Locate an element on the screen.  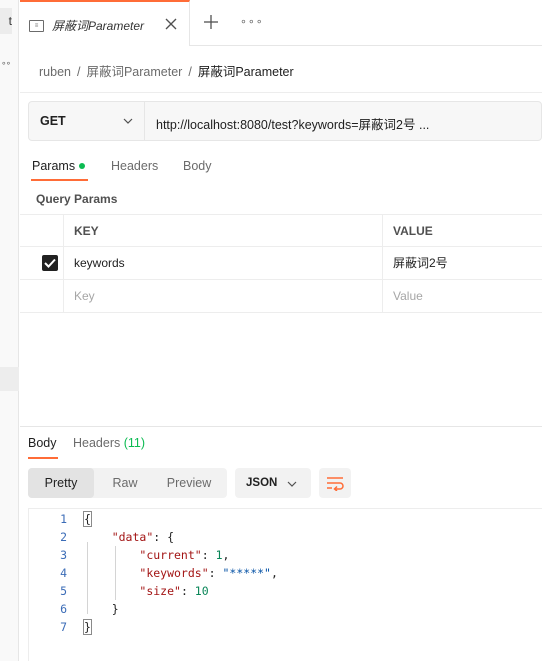
response-view-toggle: Pretty Raw Preview is located at coordinates (127, 483).